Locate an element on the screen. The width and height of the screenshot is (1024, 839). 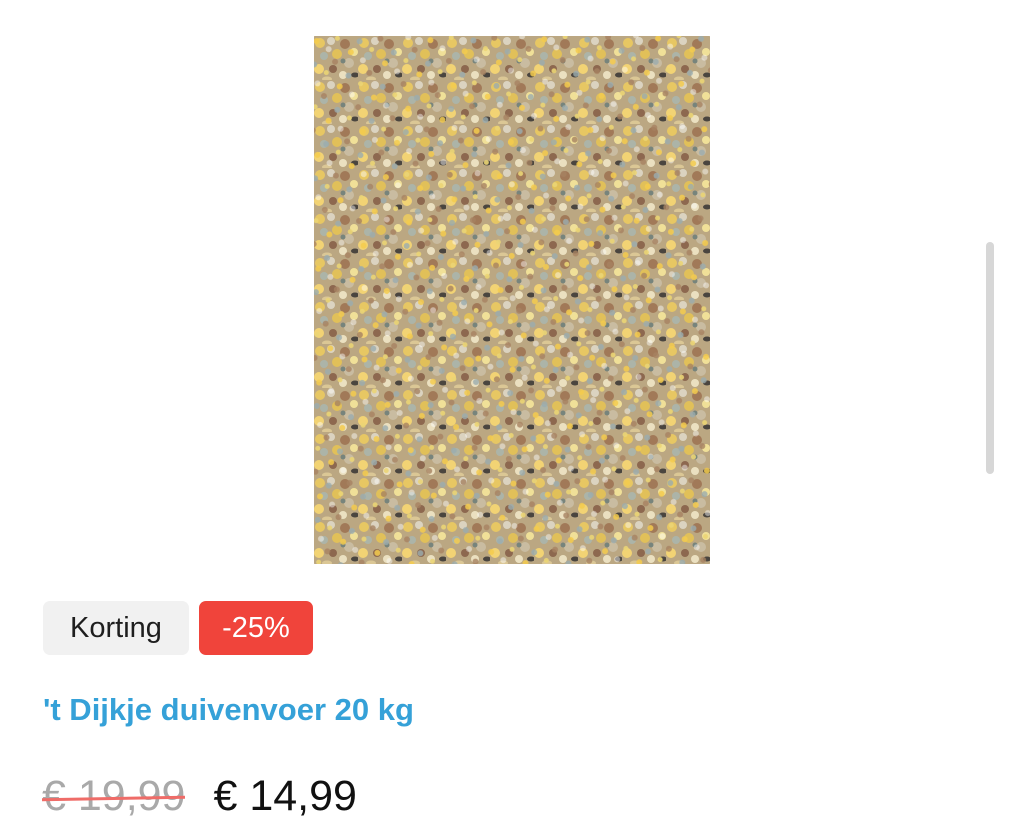
price-row: € 19,99 € 14,99 is located at coordinates (199, 796).